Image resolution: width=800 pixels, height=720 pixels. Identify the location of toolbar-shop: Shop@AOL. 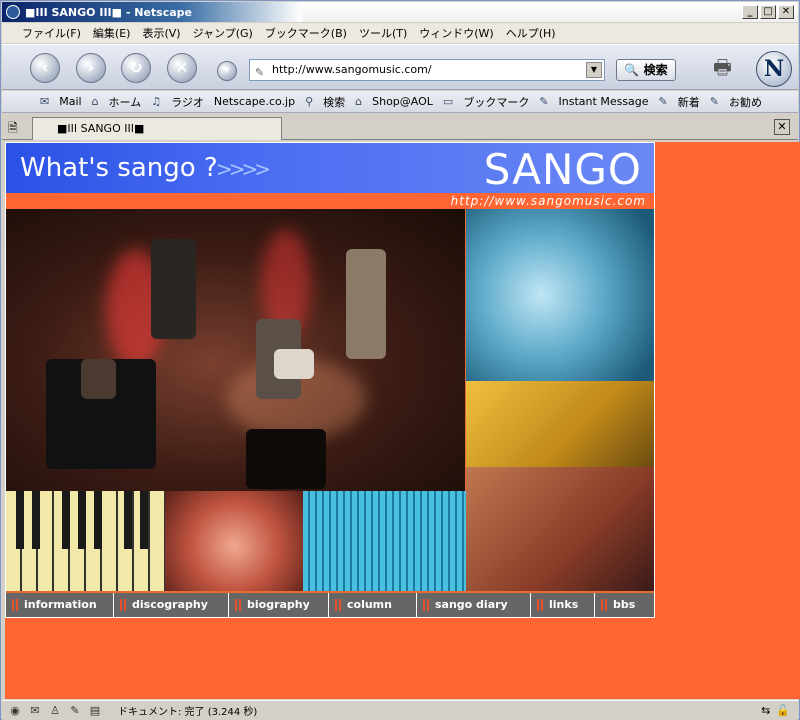
(402, 101).